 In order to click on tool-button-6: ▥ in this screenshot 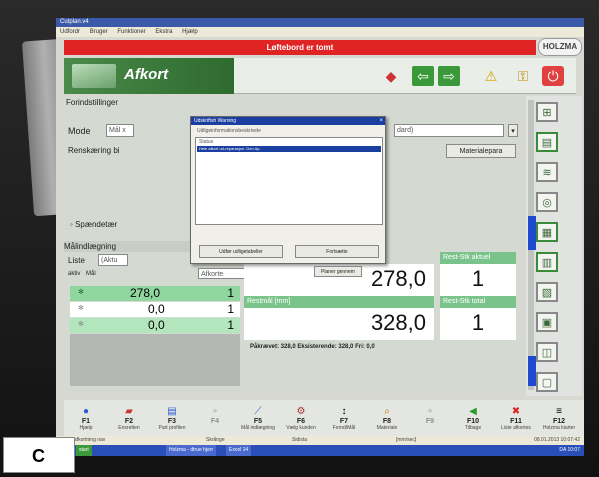, I will do `click(547, 262)`.